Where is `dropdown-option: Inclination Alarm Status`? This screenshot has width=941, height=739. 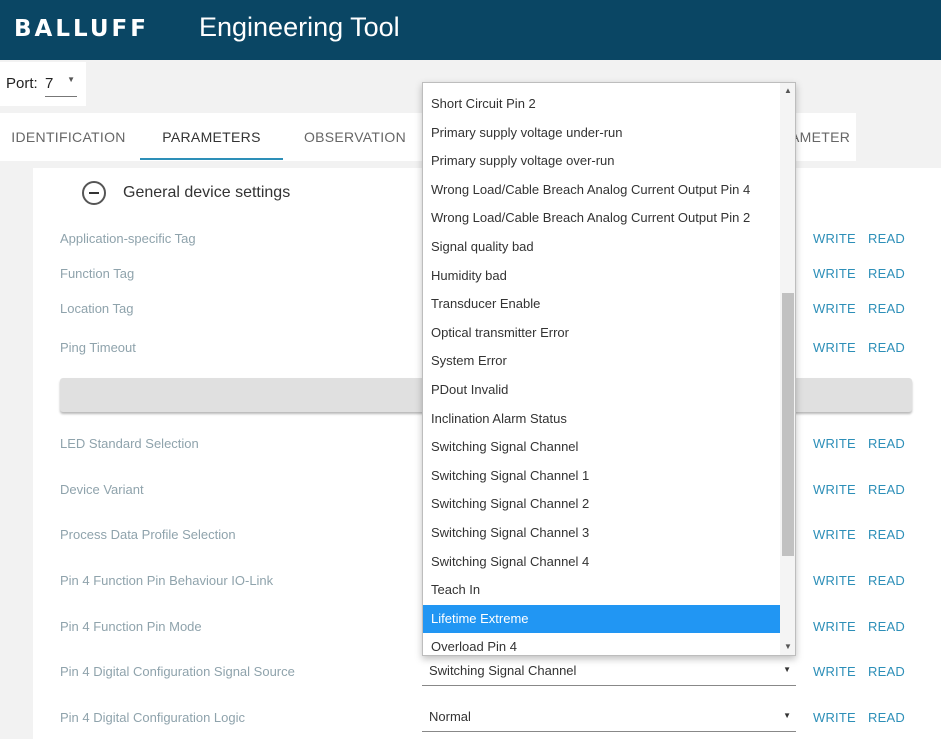 dropdown-option: Inclination Alarm Status is located at coordinates (601, 419).